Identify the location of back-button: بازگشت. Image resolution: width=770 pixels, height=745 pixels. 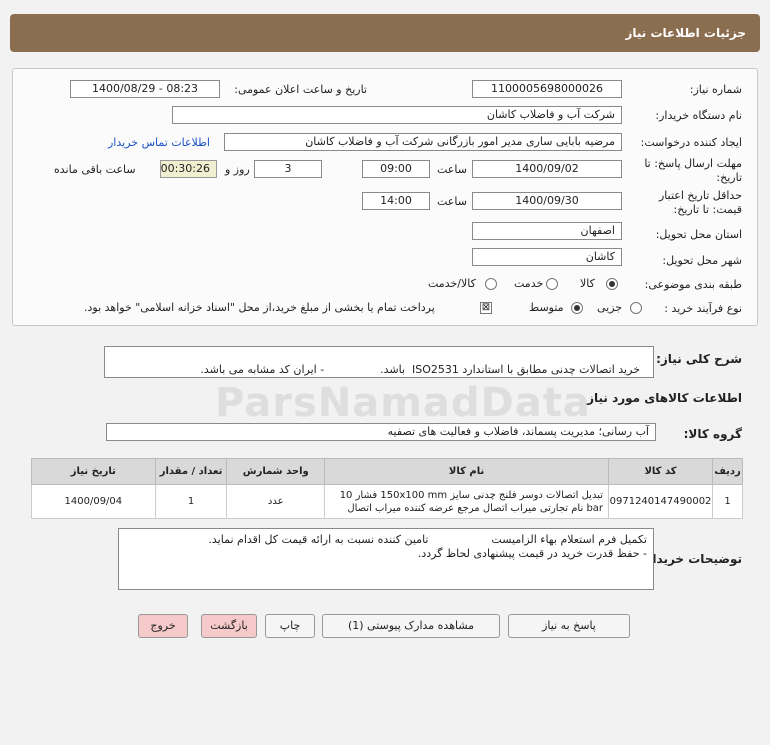
(229, 626).